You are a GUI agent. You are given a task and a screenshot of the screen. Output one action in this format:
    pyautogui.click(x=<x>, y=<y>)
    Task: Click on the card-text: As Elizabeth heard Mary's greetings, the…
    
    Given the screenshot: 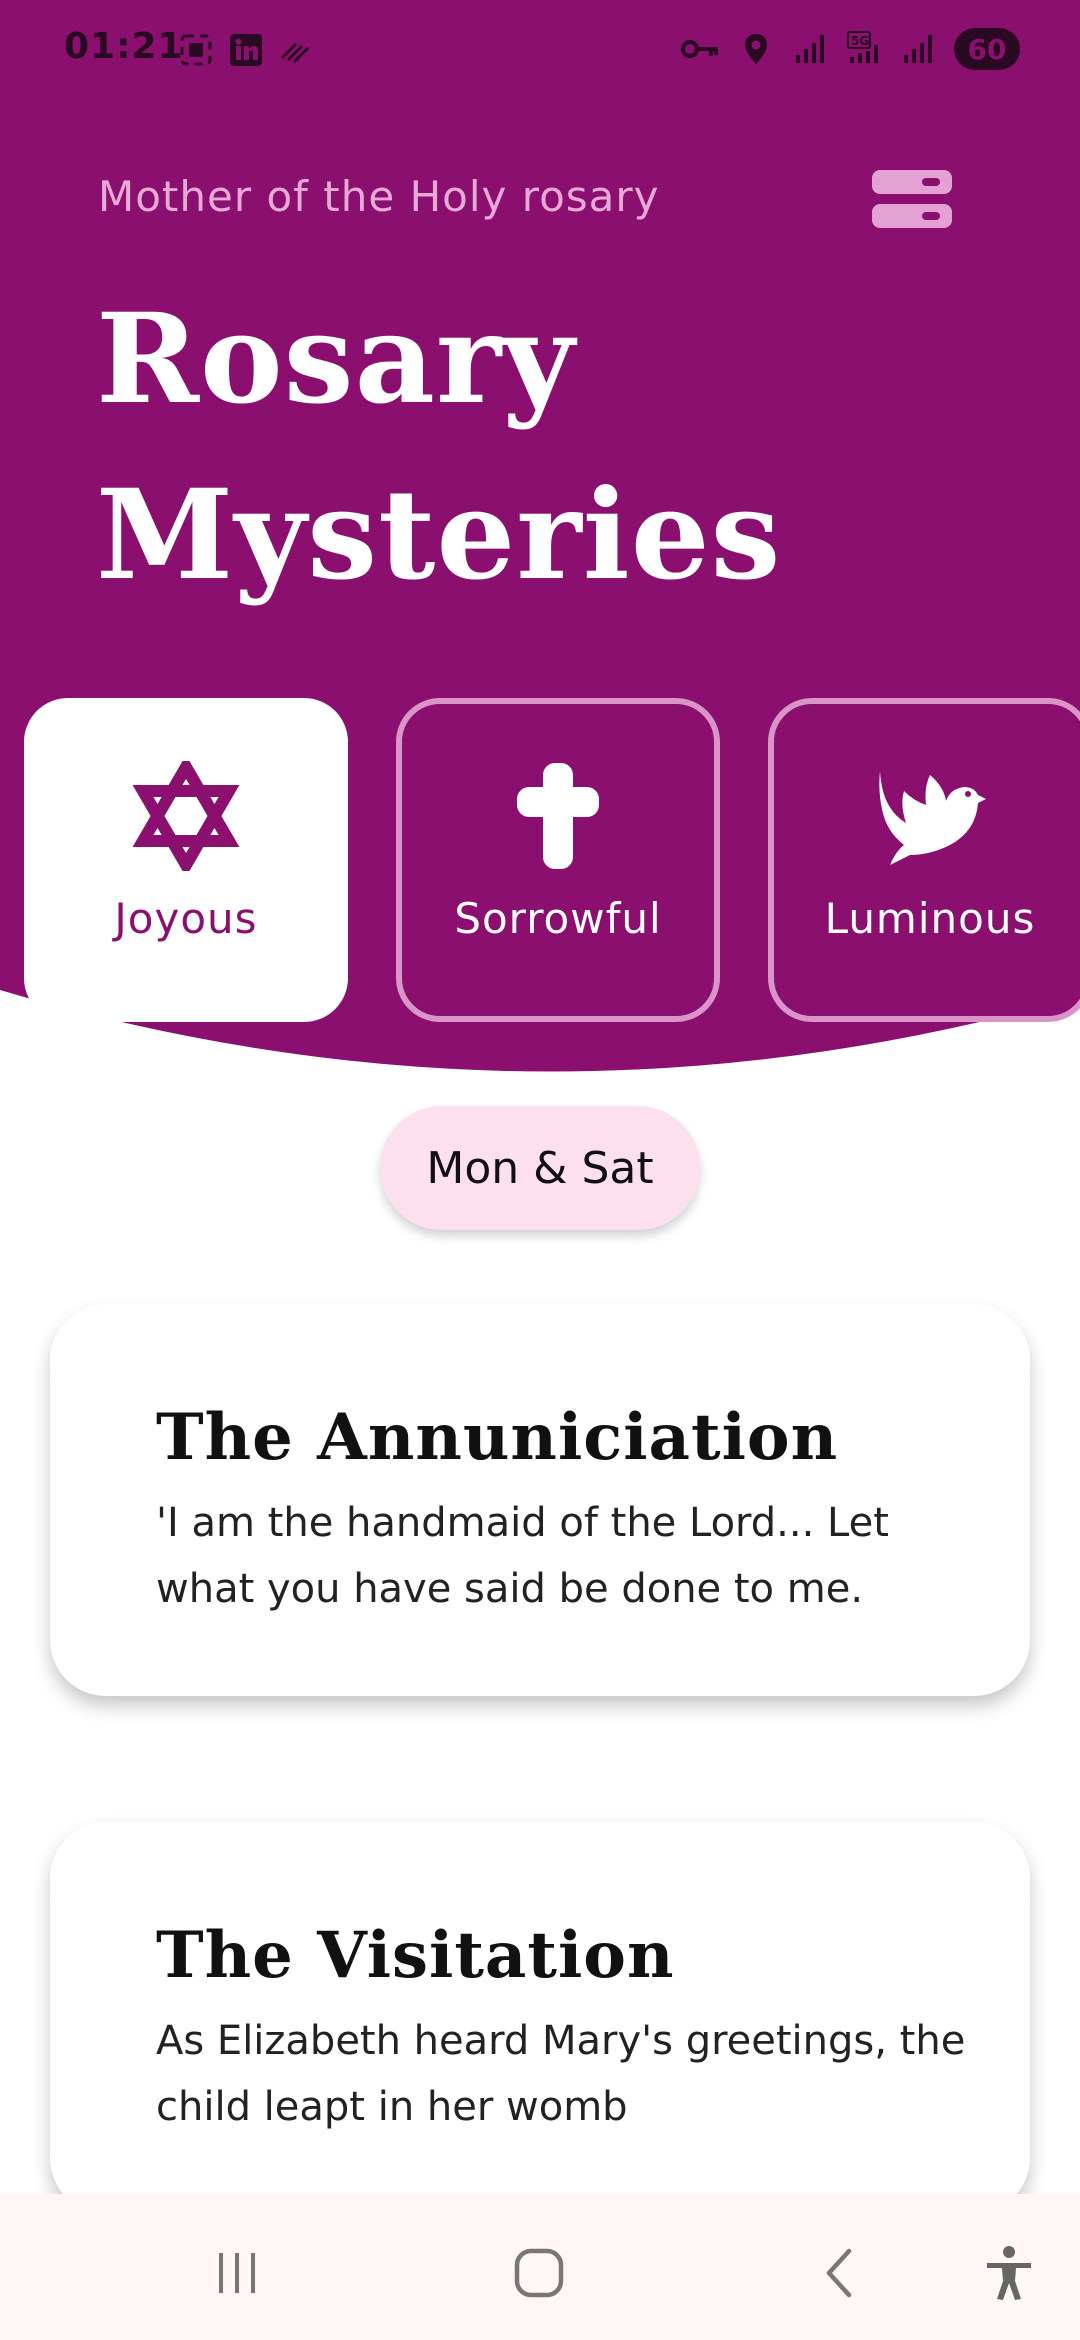 What is the action you would take?
    pyautogui.click(x=561, y=2074)
    